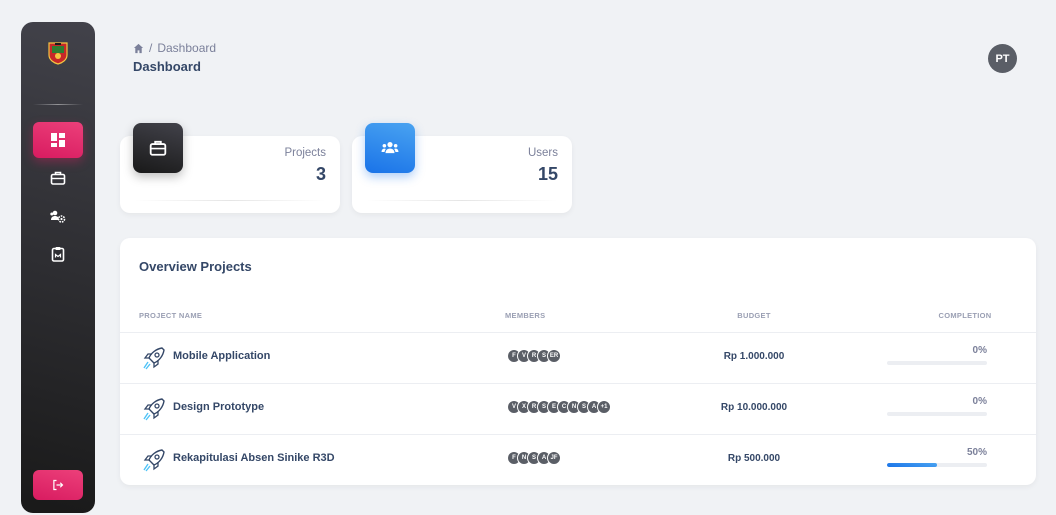  What do you see at coordinates (912, 465) in the screenshot?
I see `progress-fill` at bounding box center [912, 465].